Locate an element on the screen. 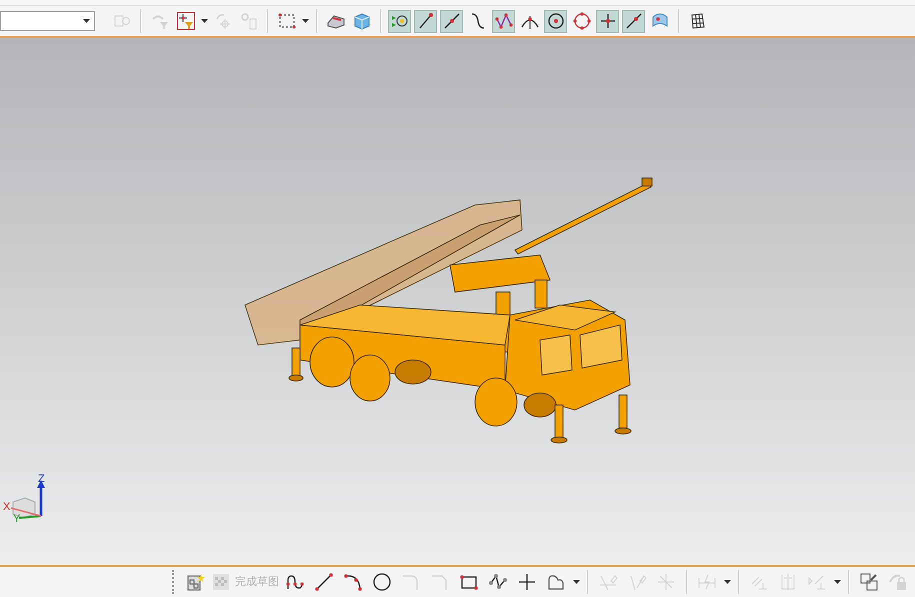 Image resolution: width=915 pixels, height=597 pixels. polyline-icon is located at coordinates (498, 582).